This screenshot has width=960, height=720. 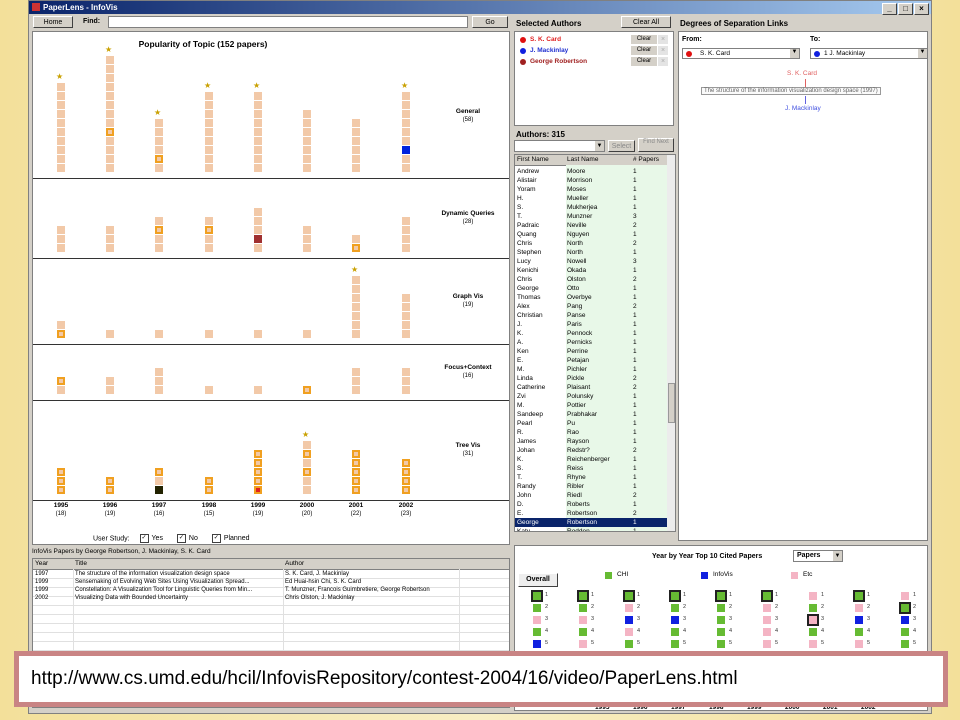 I want to click on table-row: E. Robertson 2, so click(x=591, y=513).